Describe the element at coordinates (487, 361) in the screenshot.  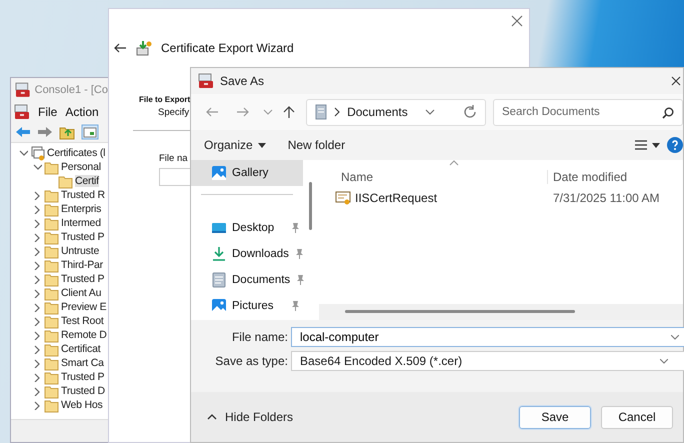
I see `file-type-dropdown: Base64 Encoded X.509 (*.cer)` at that location.